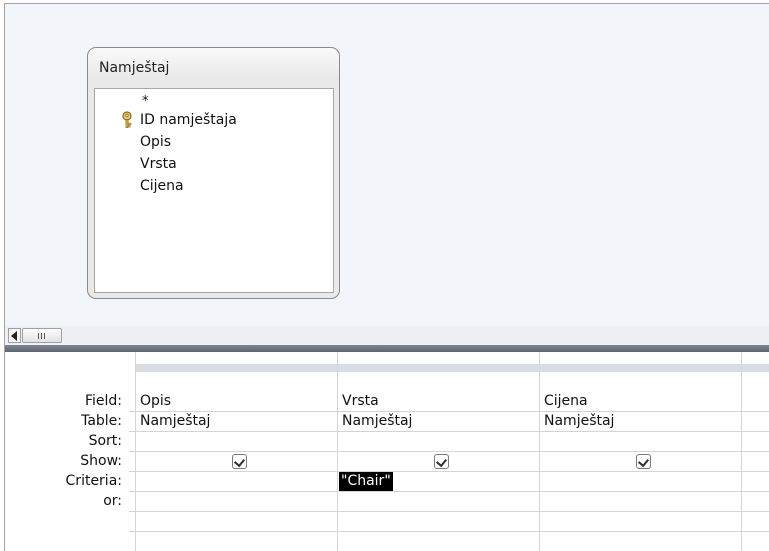  I want to click on field-all-columns: *, so click(145, 102).